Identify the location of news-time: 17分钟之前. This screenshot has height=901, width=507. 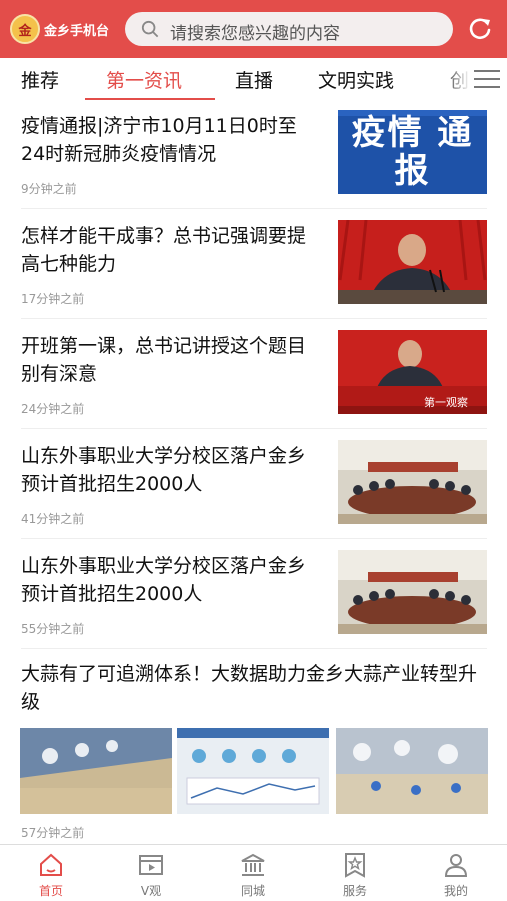
(53, 299).